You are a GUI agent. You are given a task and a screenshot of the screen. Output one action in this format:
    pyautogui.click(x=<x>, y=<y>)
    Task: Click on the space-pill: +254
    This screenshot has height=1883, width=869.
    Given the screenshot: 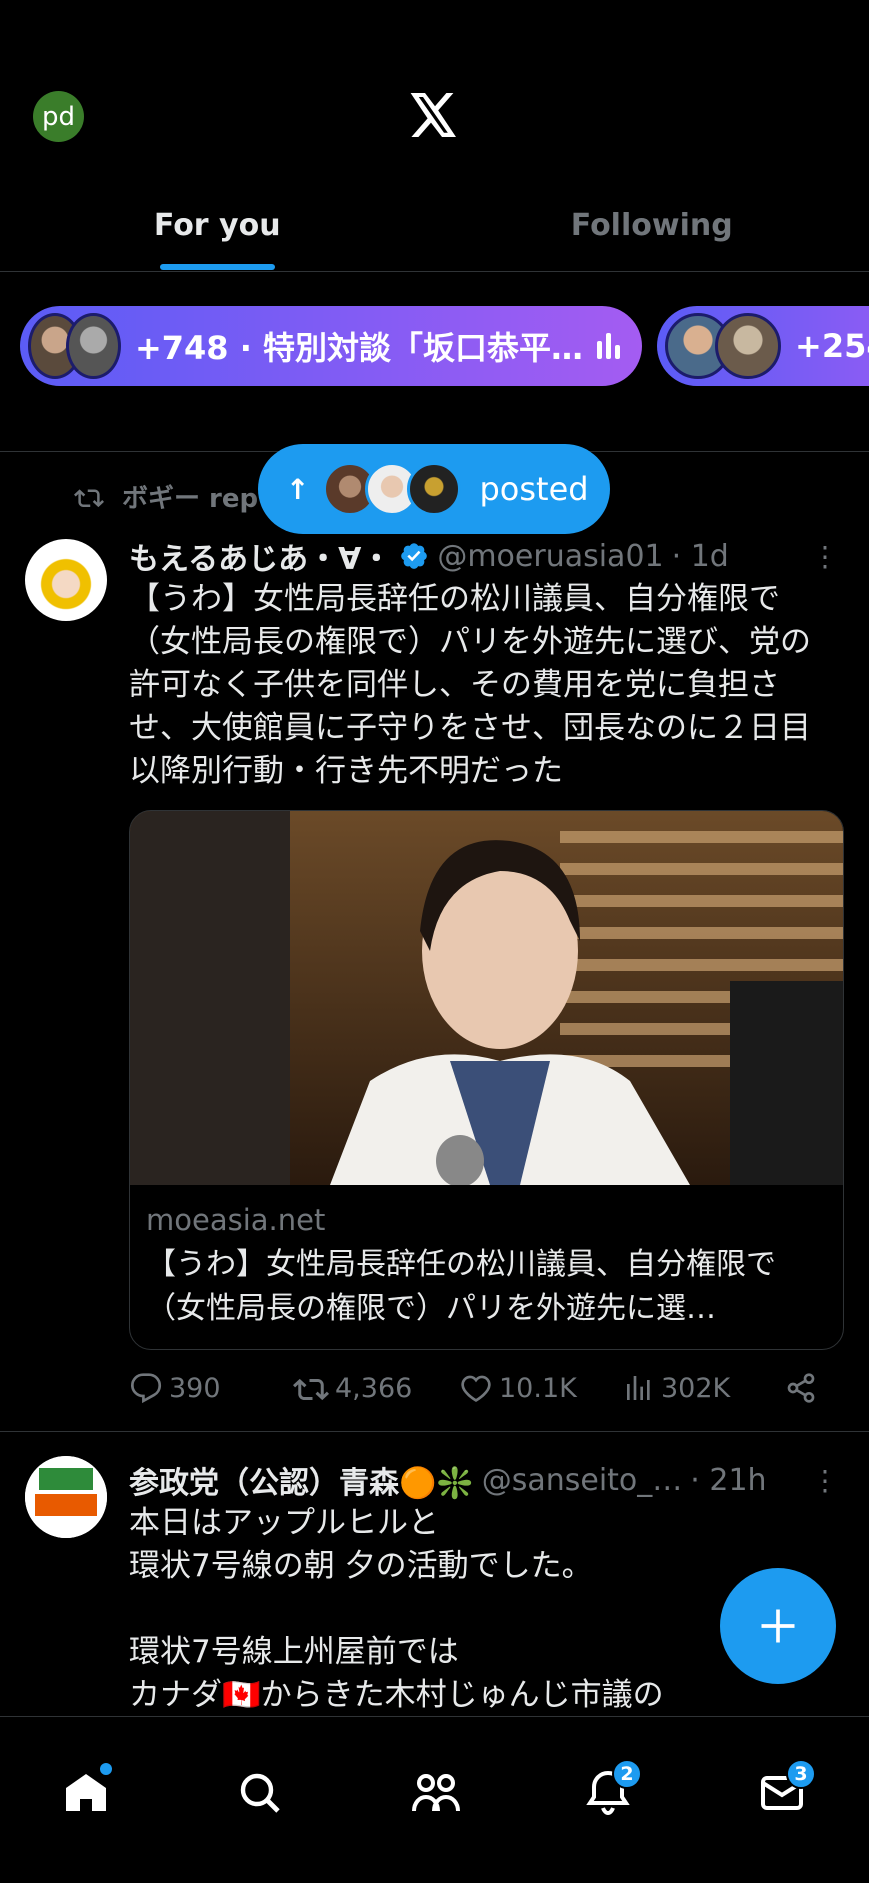 What is the action you would take?
    pyautogui.click(x=763, y=346)
    